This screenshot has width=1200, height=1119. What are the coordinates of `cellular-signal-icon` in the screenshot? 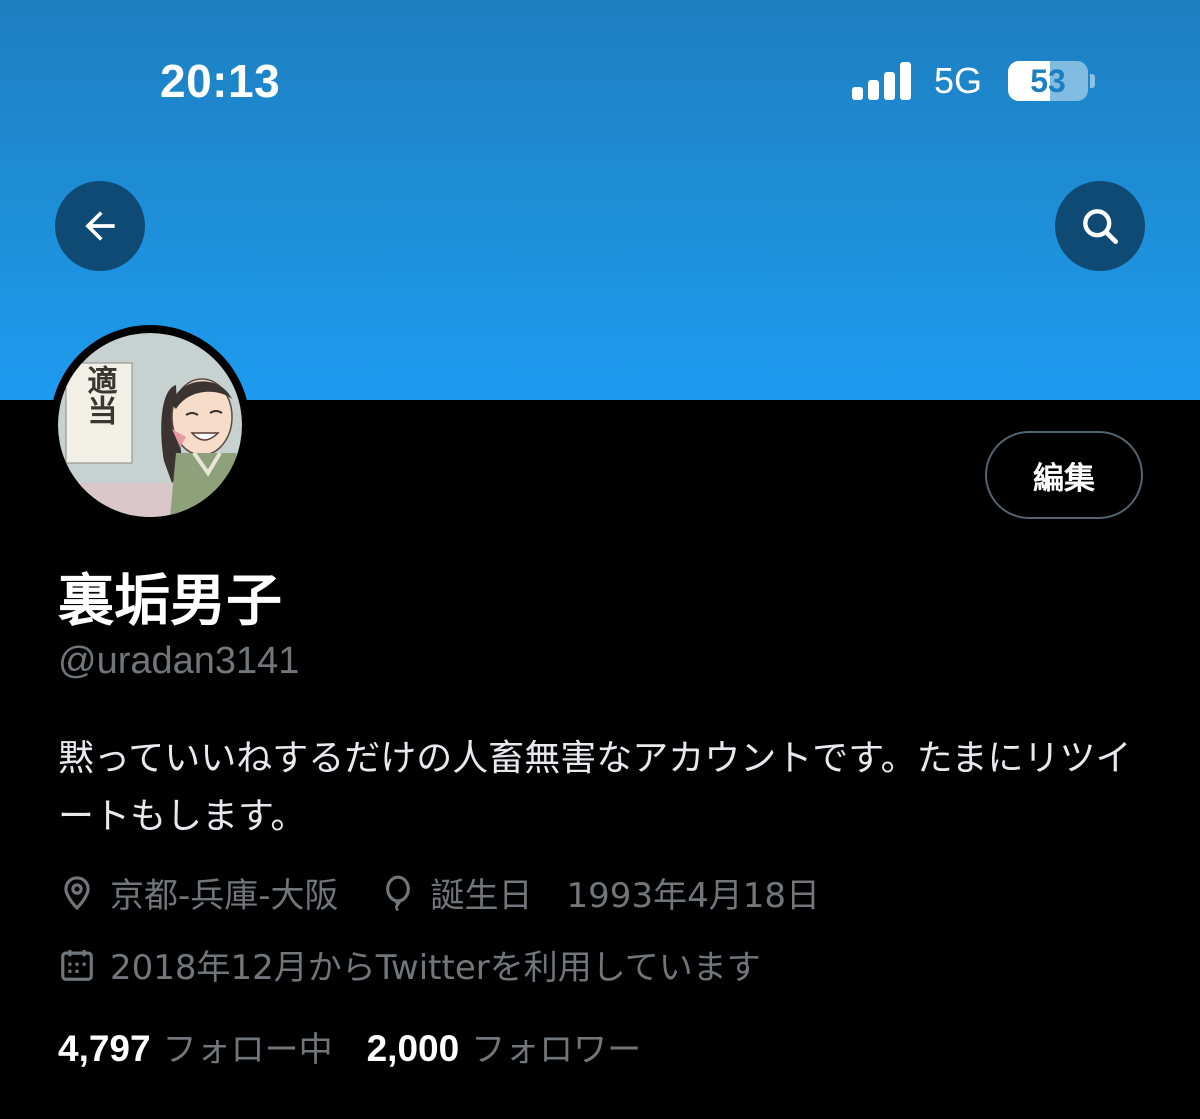 It's located at (882, 81).